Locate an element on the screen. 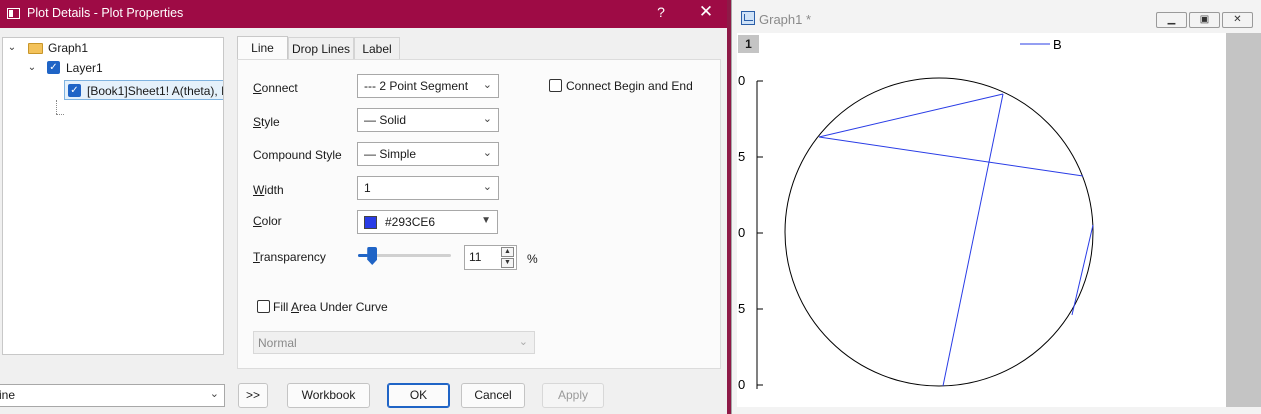  minimize-button: ▁ is located at coordinates (1171, 20).